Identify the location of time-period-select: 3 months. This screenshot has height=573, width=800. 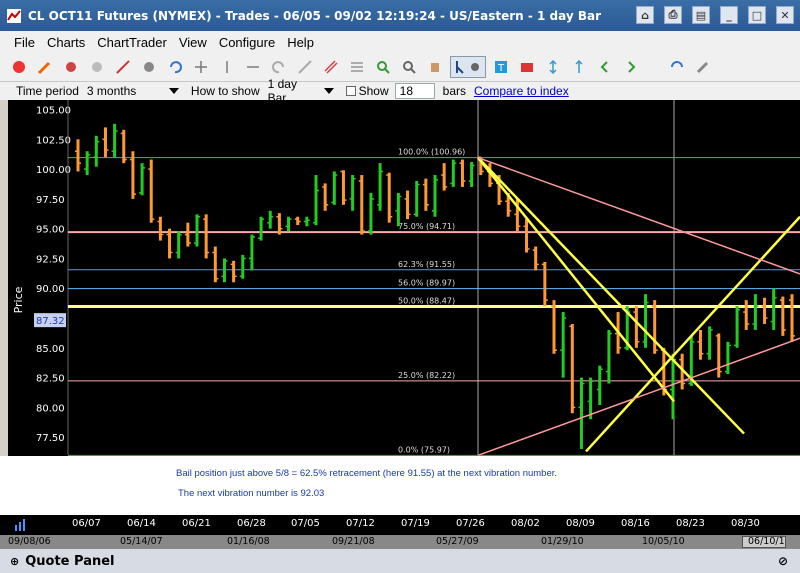
(133, 91).